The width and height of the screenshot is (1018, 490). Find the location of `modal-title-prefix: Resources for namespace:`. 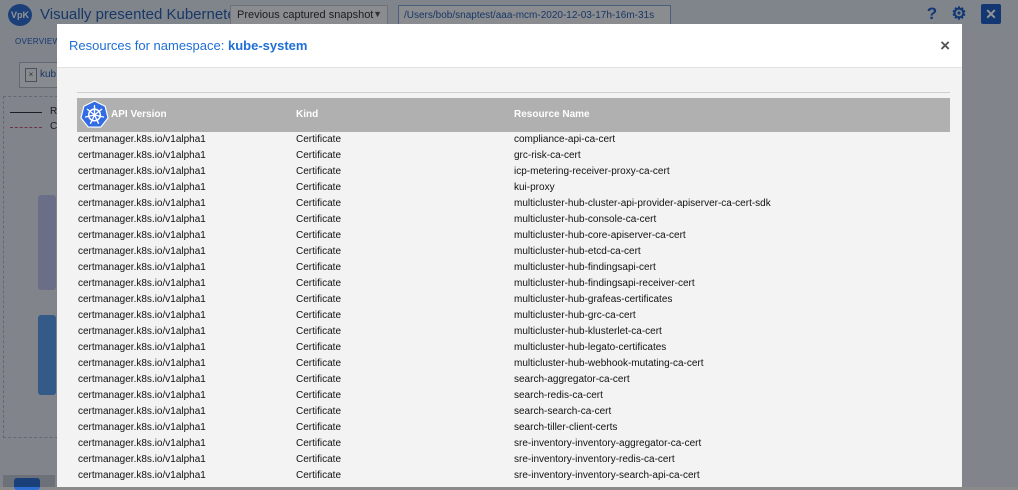

modal-title-prefix: Resources for namespace: is located at coordinates (147, 45).